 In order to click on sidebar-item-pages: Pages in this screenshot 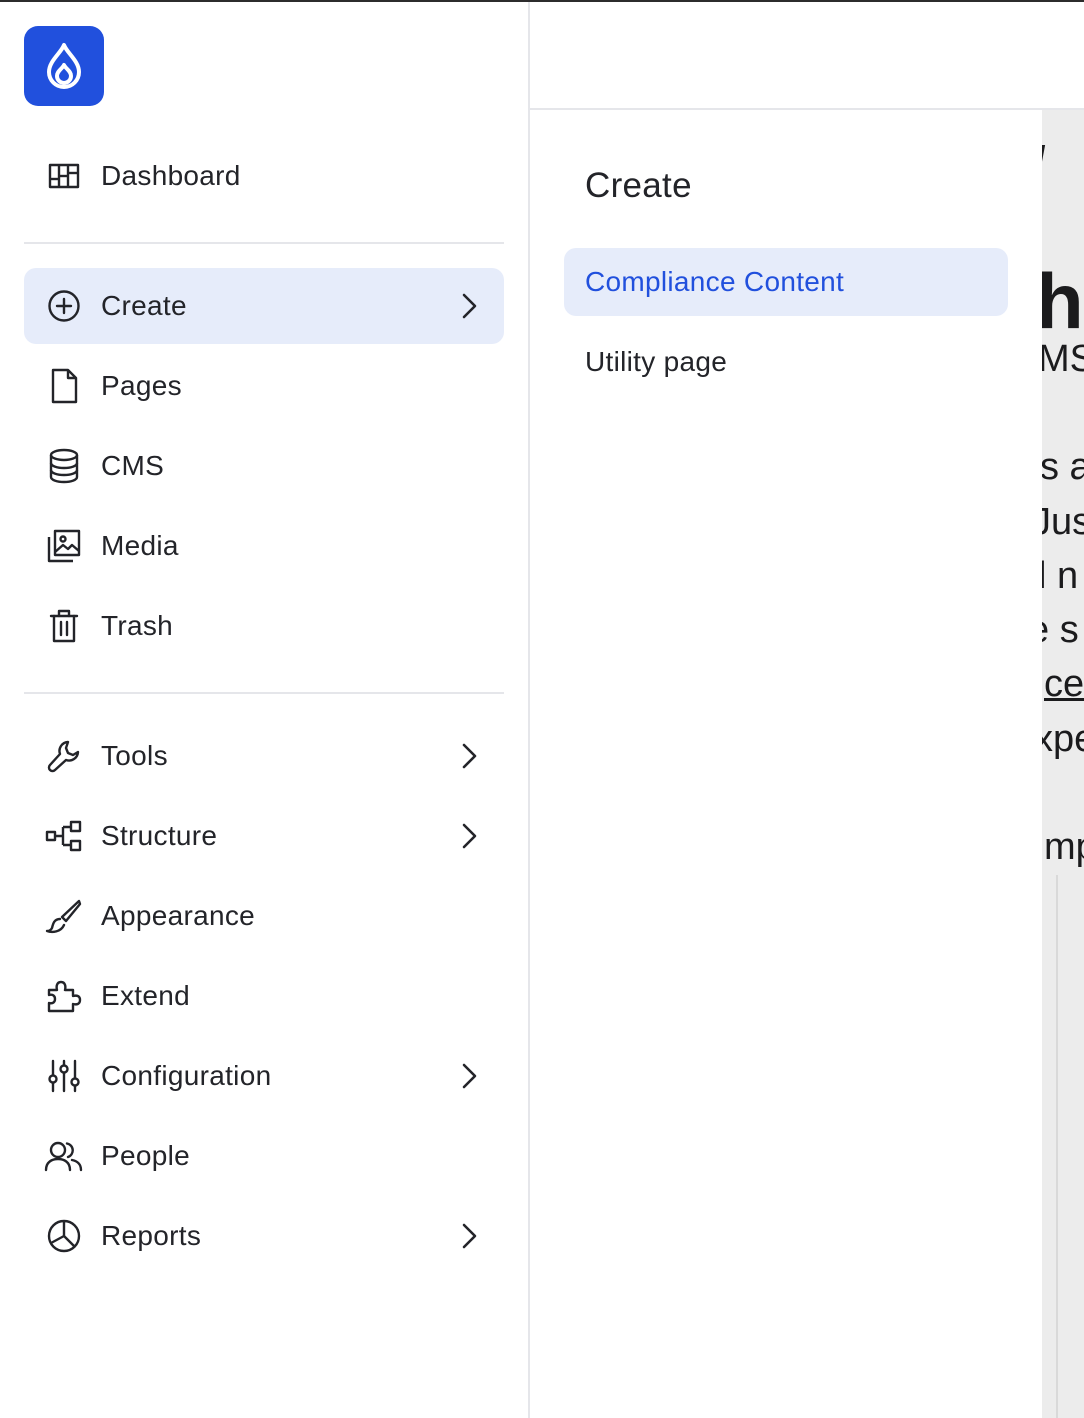, I will do `click(264, 386)`.